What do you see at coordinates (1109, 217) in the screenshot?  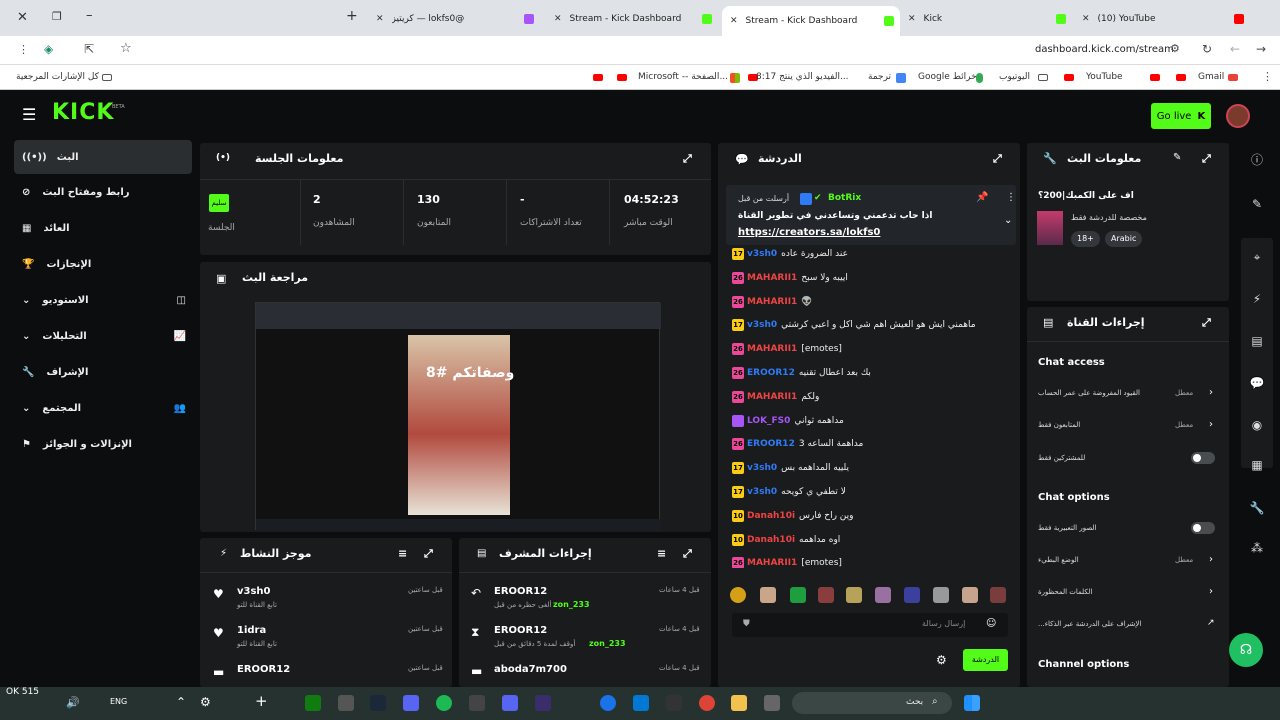 I see `stream-category: مخصصة للدردشة فقط` at bounding box center [1109, 217].